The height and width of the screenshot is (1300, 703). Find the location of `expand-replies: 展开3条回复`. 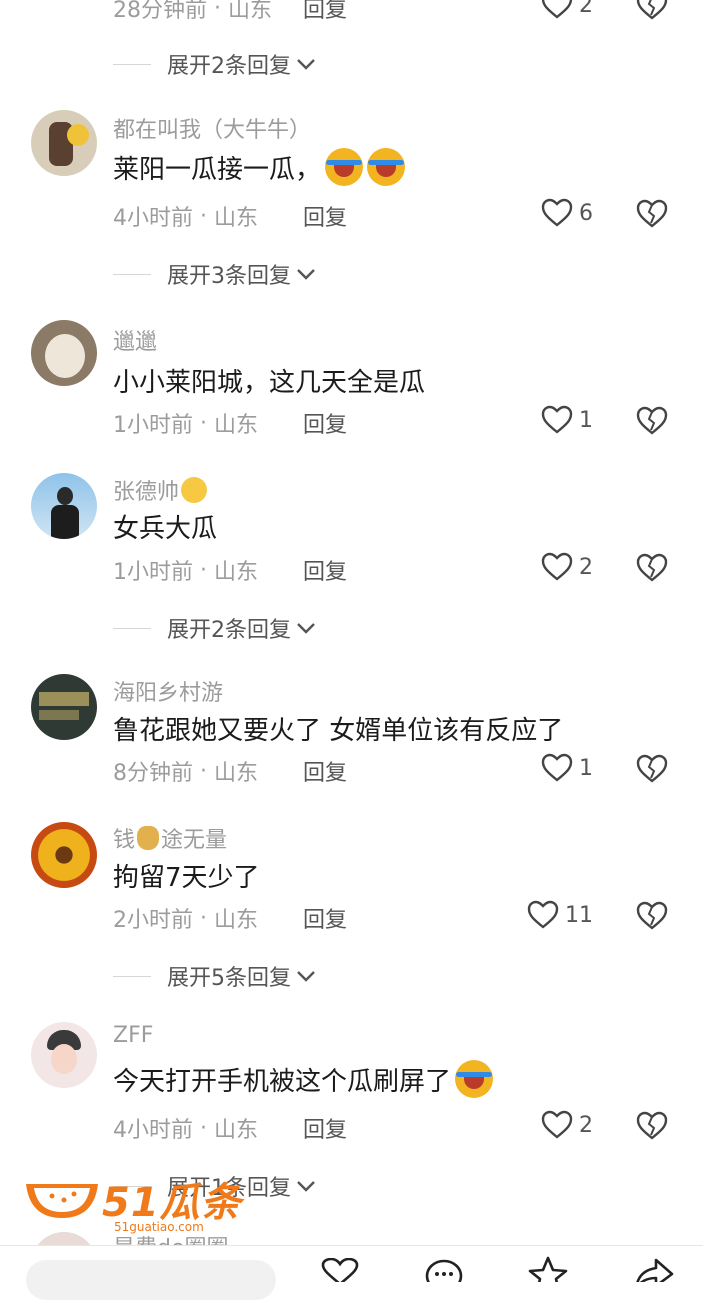

expand-replies: 展开3条回复 is located at coordinates (215, 274).